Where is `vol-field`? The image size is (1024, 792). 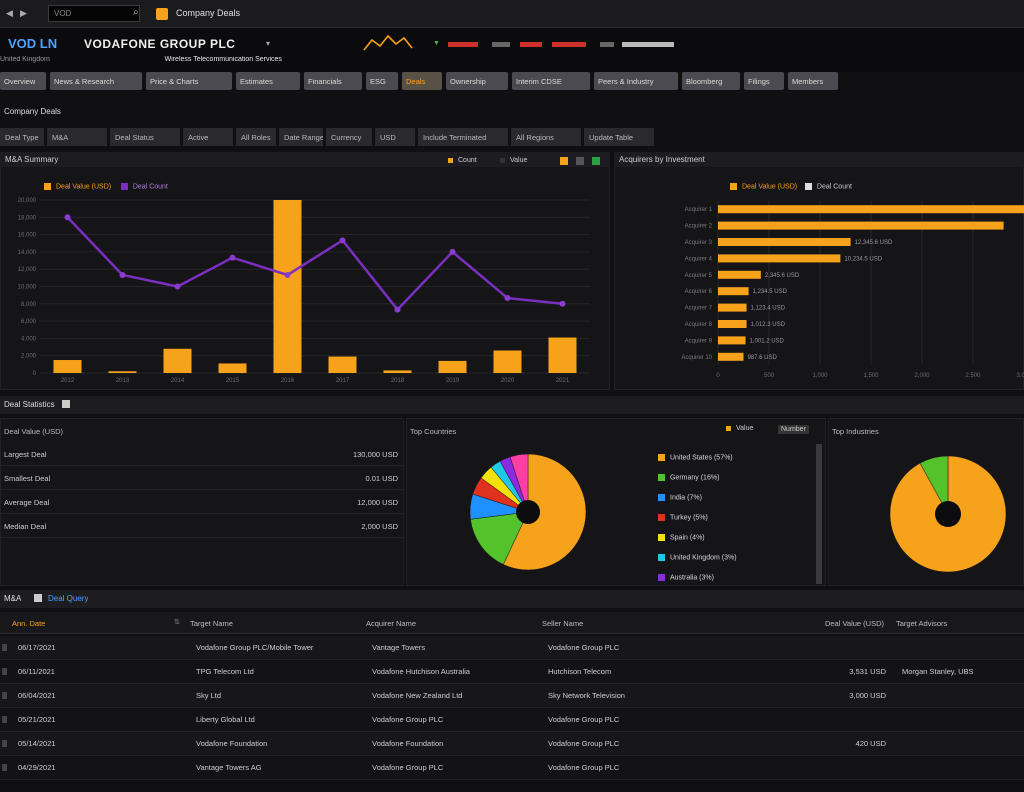 vol-field is located at coordinates (607, 44).